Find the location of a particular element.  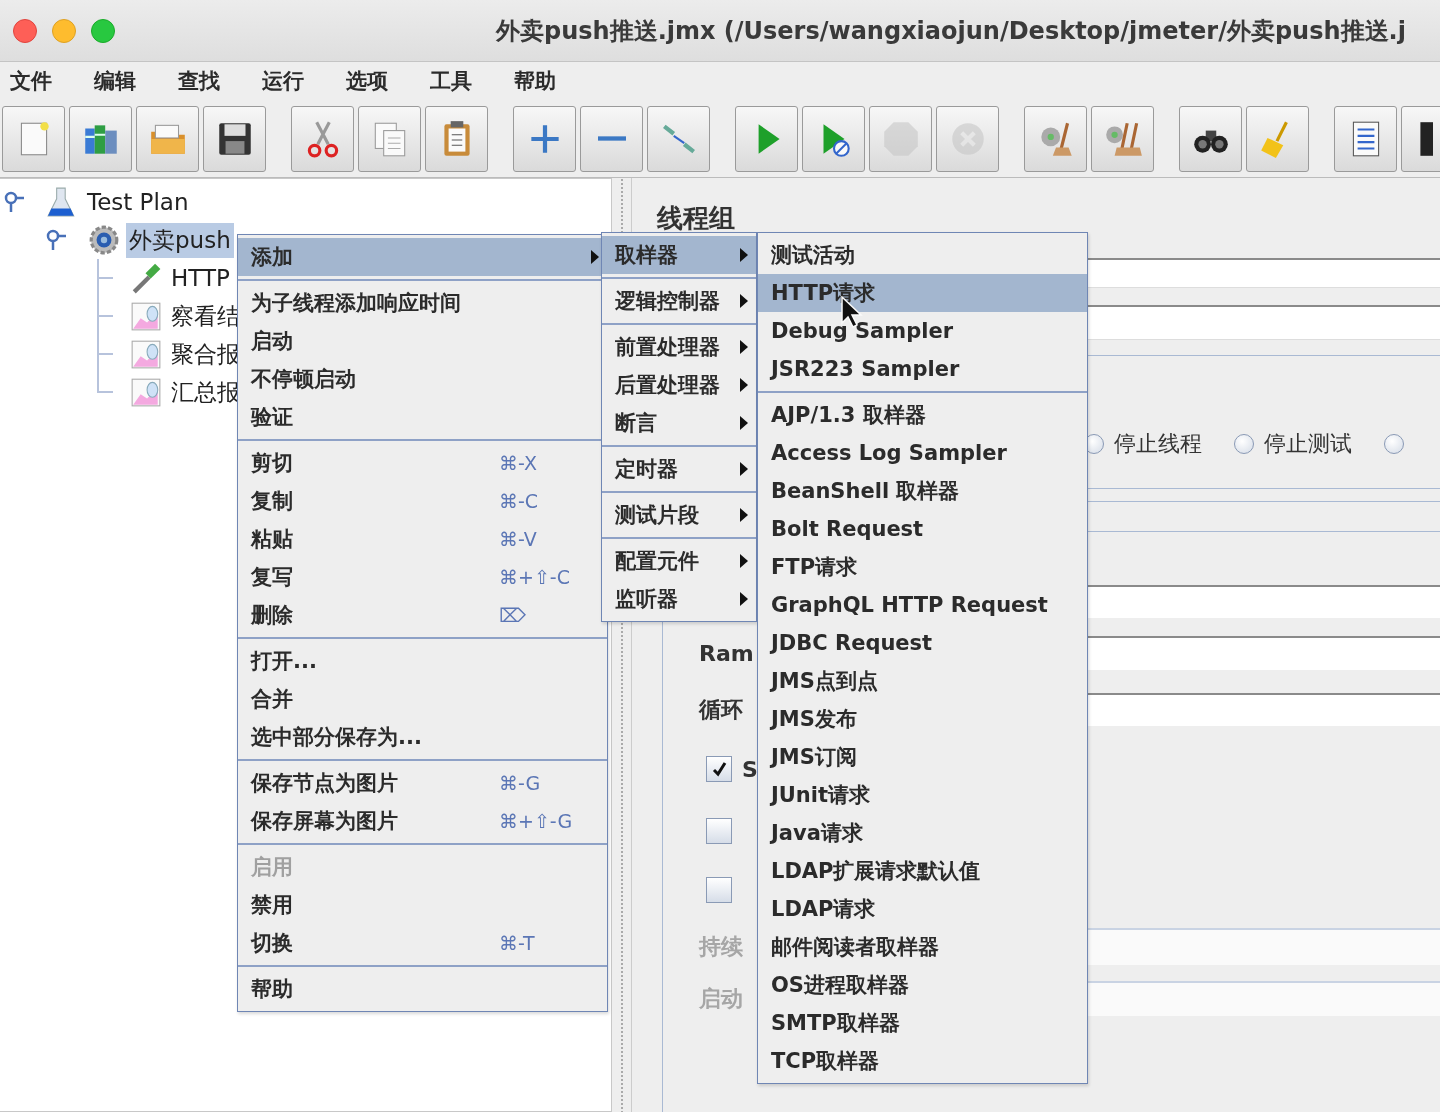

gear-icon is located at coordinates (104, 240).